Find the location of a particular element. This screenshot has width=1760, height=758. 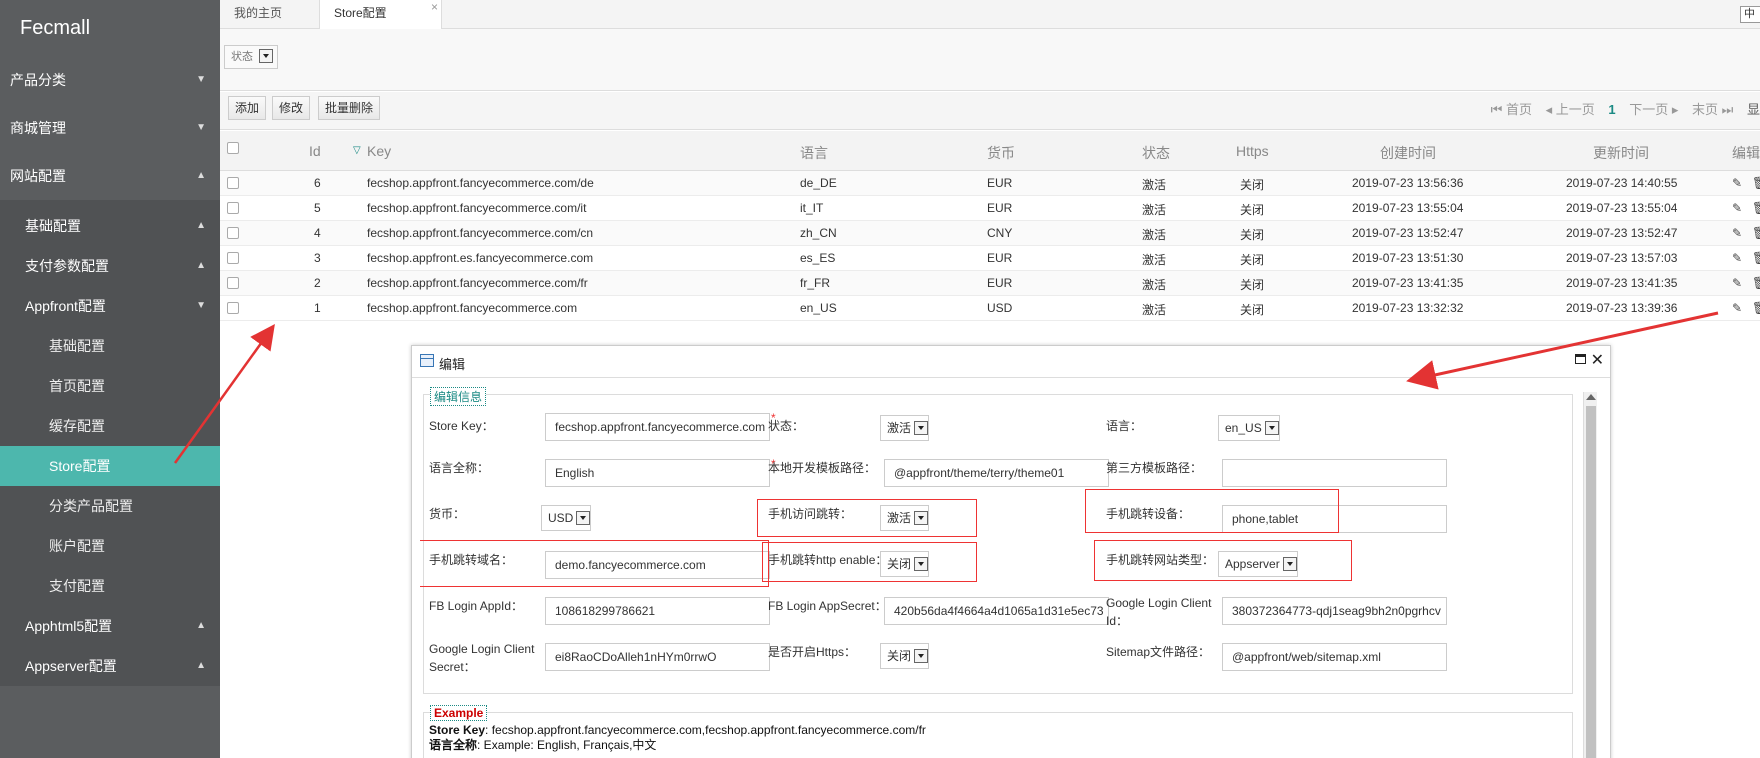

nav-sub-apphtml5-config: Apphtml5配置 ▲ is located at coordinates (110, 626).